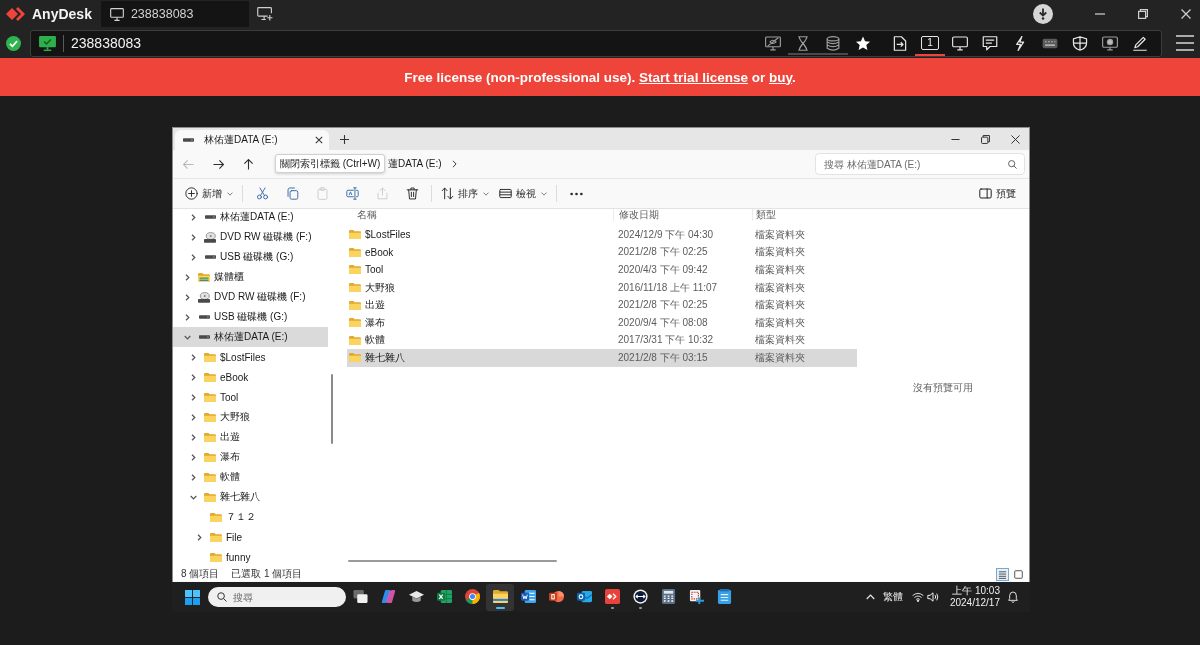  Describe the element at coordinates (1043, 14) in the screenshot. I see `download-circle-icon` at that location.